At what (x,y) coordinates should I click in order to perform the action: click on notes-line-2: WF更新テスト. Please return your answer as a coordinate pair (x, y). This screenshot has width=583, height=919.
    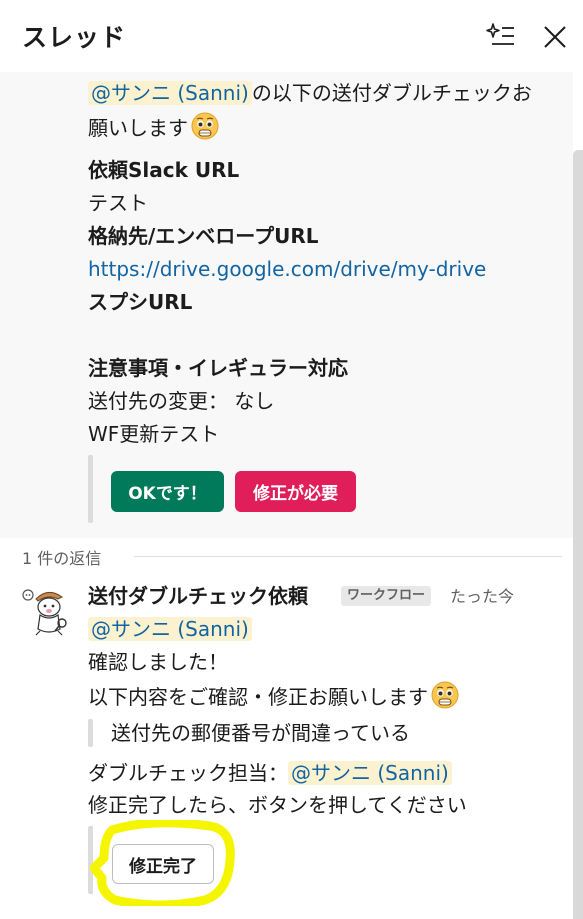
    Looking at the image, I should click on (154, 434).